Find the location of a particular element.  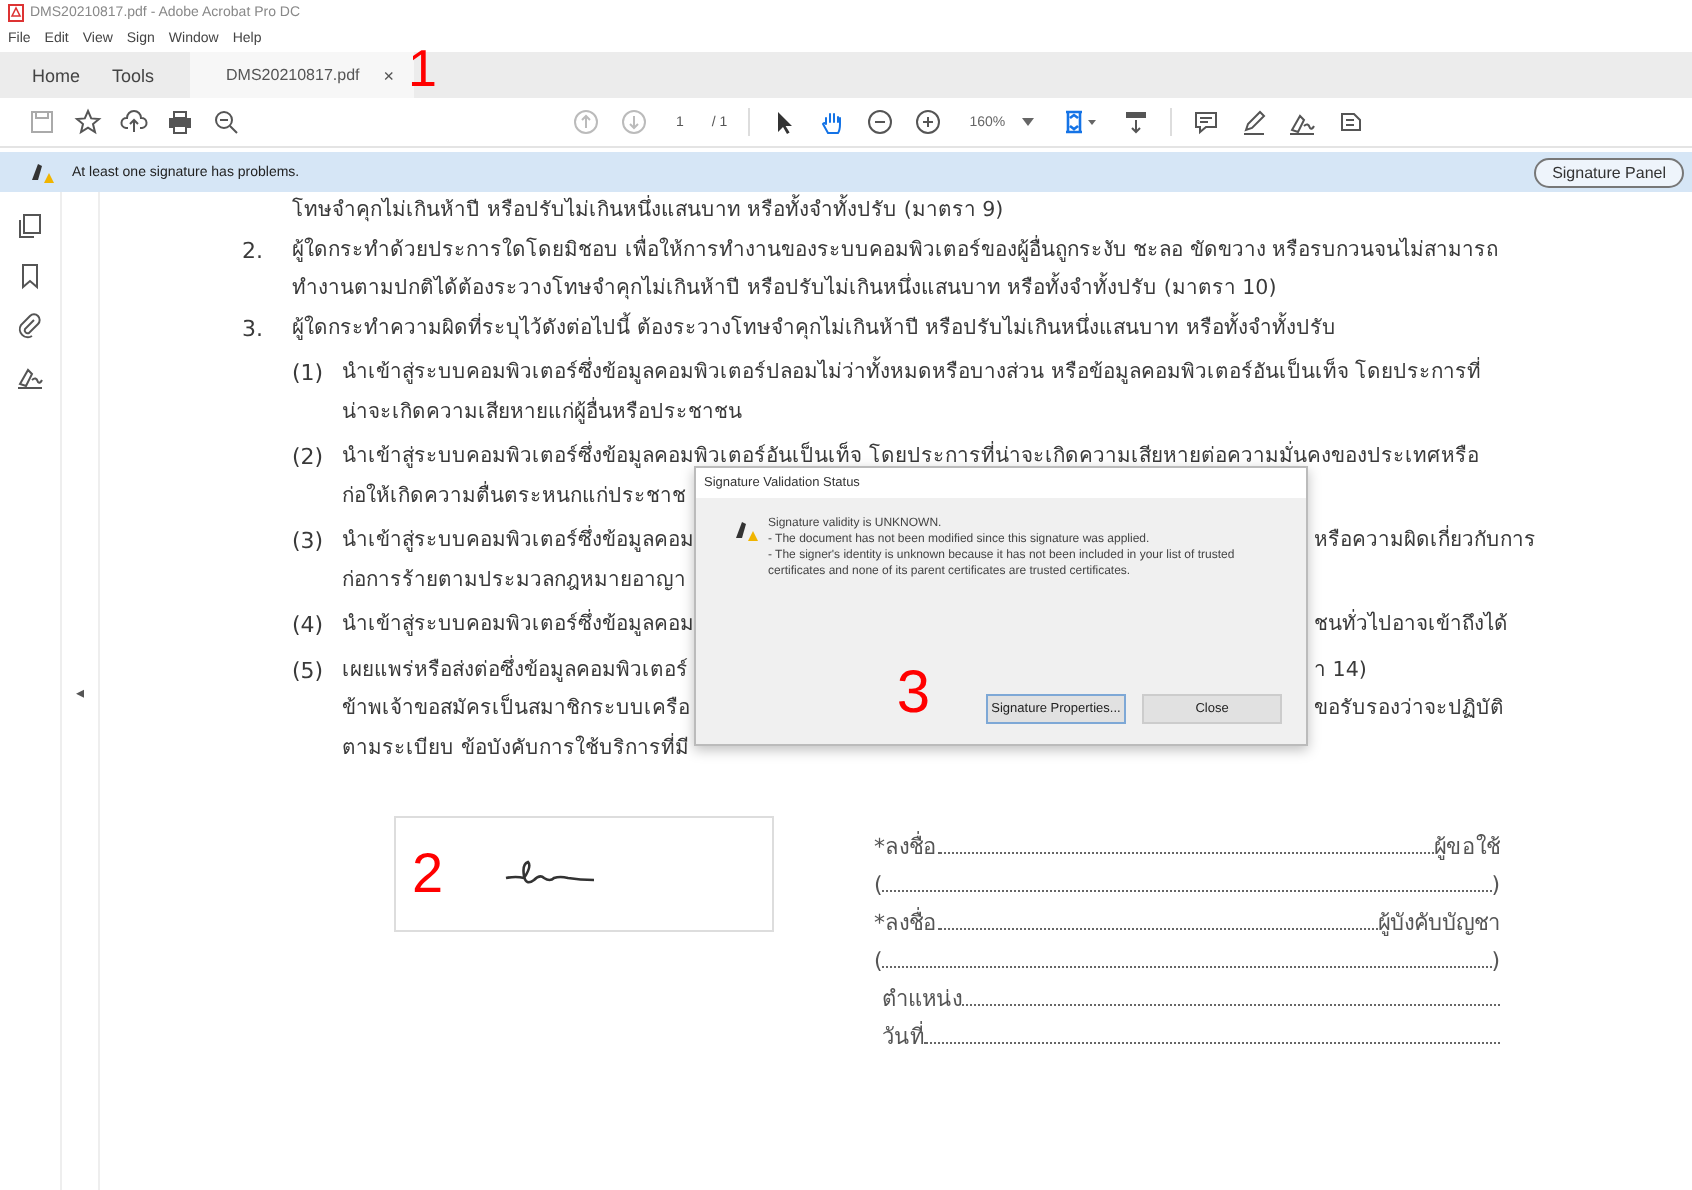

document-text: เผยแพร่หรือส่งต่อซึ่งข้อมูลคอมพิวเตอร์ is located at coordinates (515, 669).